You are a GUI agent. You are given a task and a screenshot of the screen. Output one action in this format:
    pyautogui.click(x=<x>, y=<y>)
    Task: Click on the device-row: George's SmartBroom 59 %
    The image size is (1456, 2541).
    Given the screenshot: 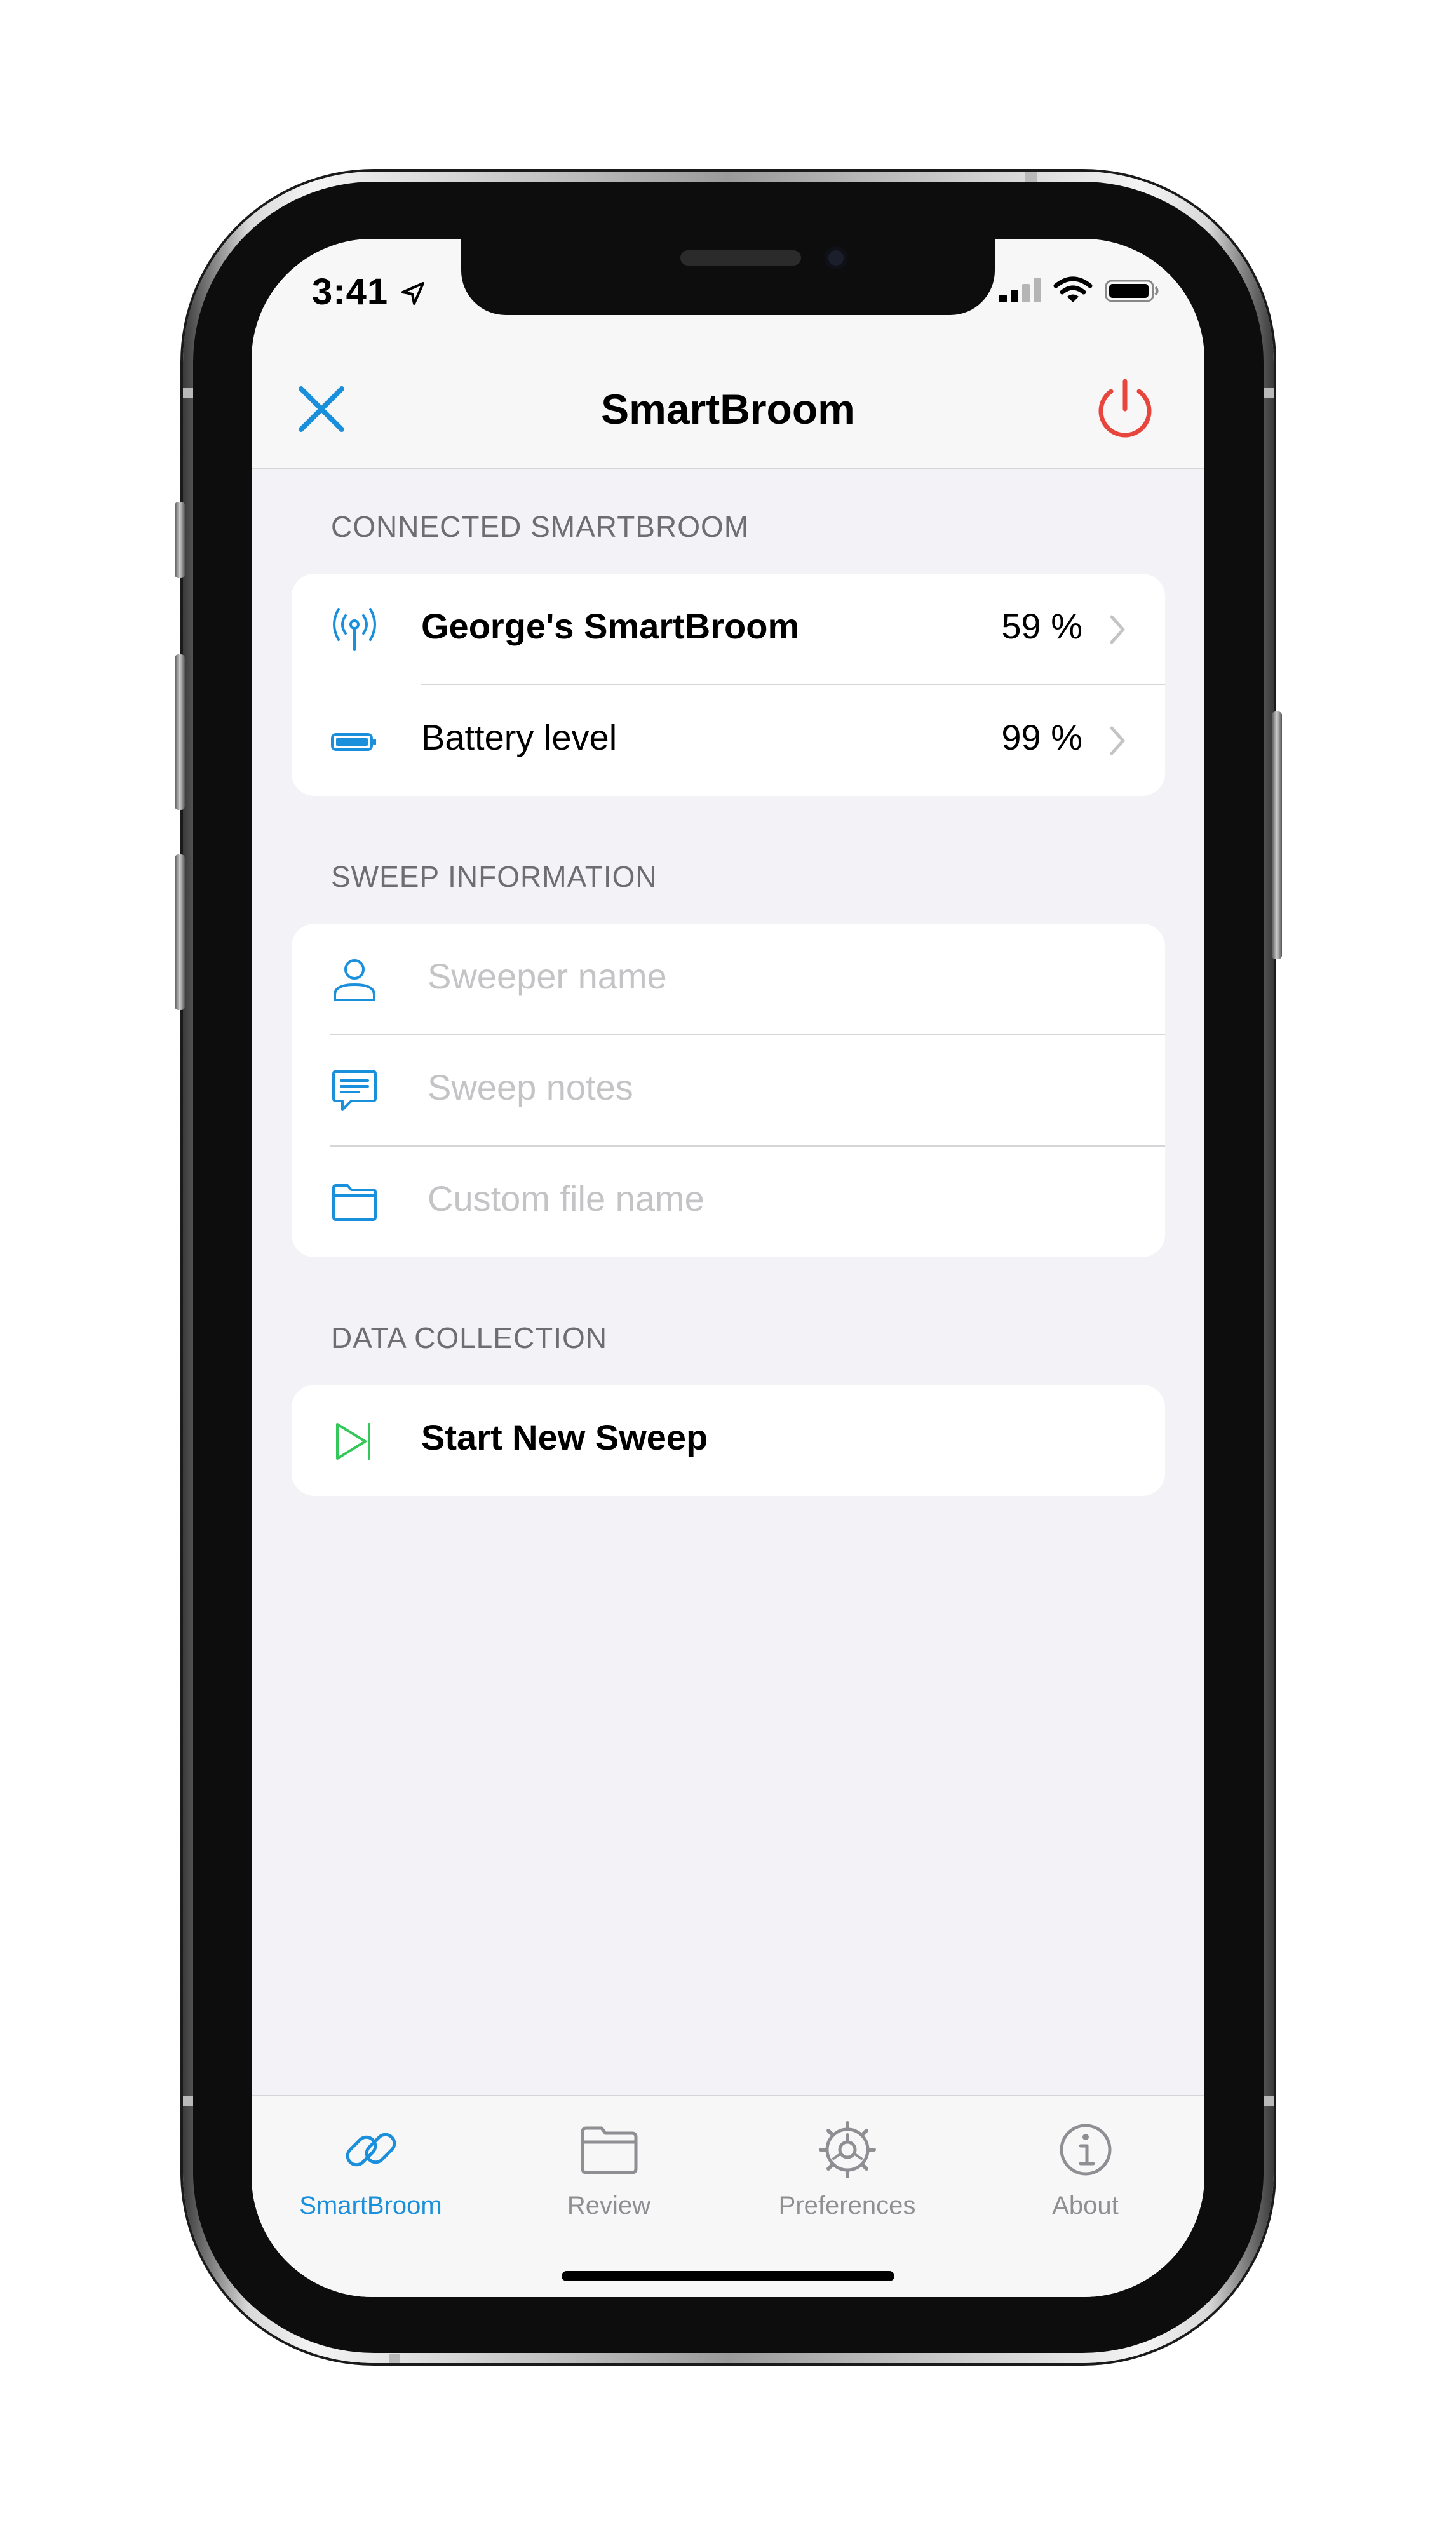 What is the action you would take?
    pyautogui.click(x=728, y=629)
    